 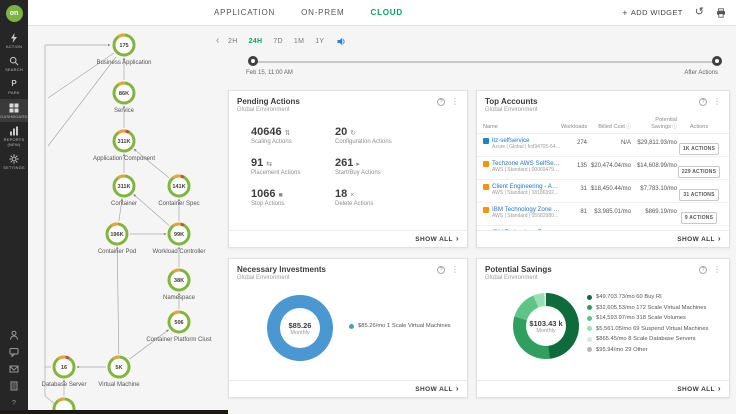 What do you see at coordinates (721, 12) in the screenshot?
I see `print-icon` at bounding box center [721, 12].